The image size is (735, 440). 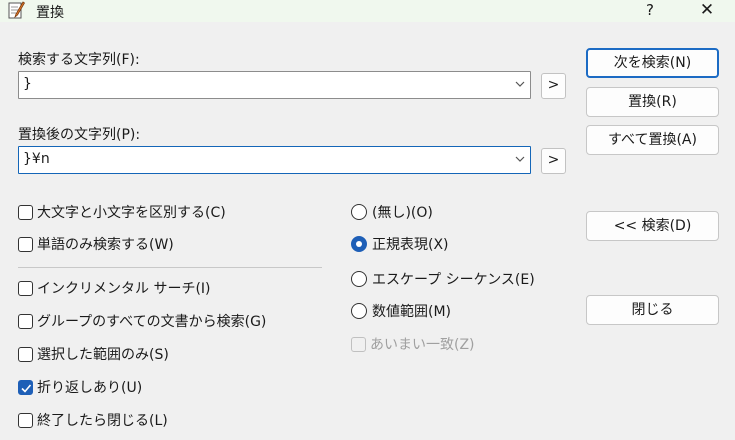 What do you see at coordinates (402, 213) in the screenshot?
I see `mode-none-label: (無し)(O)` at bounding box center [402, 213].